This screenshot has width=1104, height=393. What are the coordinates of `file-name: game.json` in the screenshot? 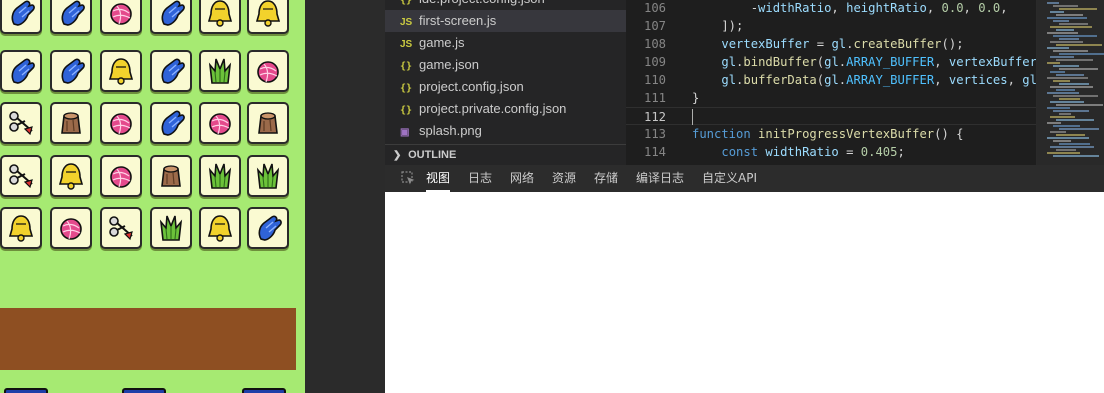 It's located at (449, 64).